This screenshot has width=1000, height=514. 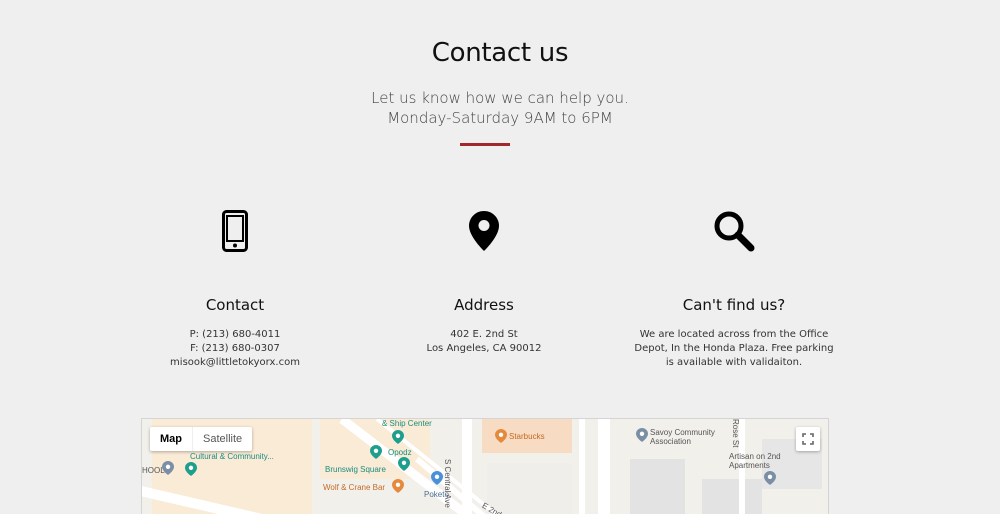 What do you see at coordinates (235, 334) in the screenshot?
I see `phone-number: P: (213) 680-4011` at bounding box center [235, 334].